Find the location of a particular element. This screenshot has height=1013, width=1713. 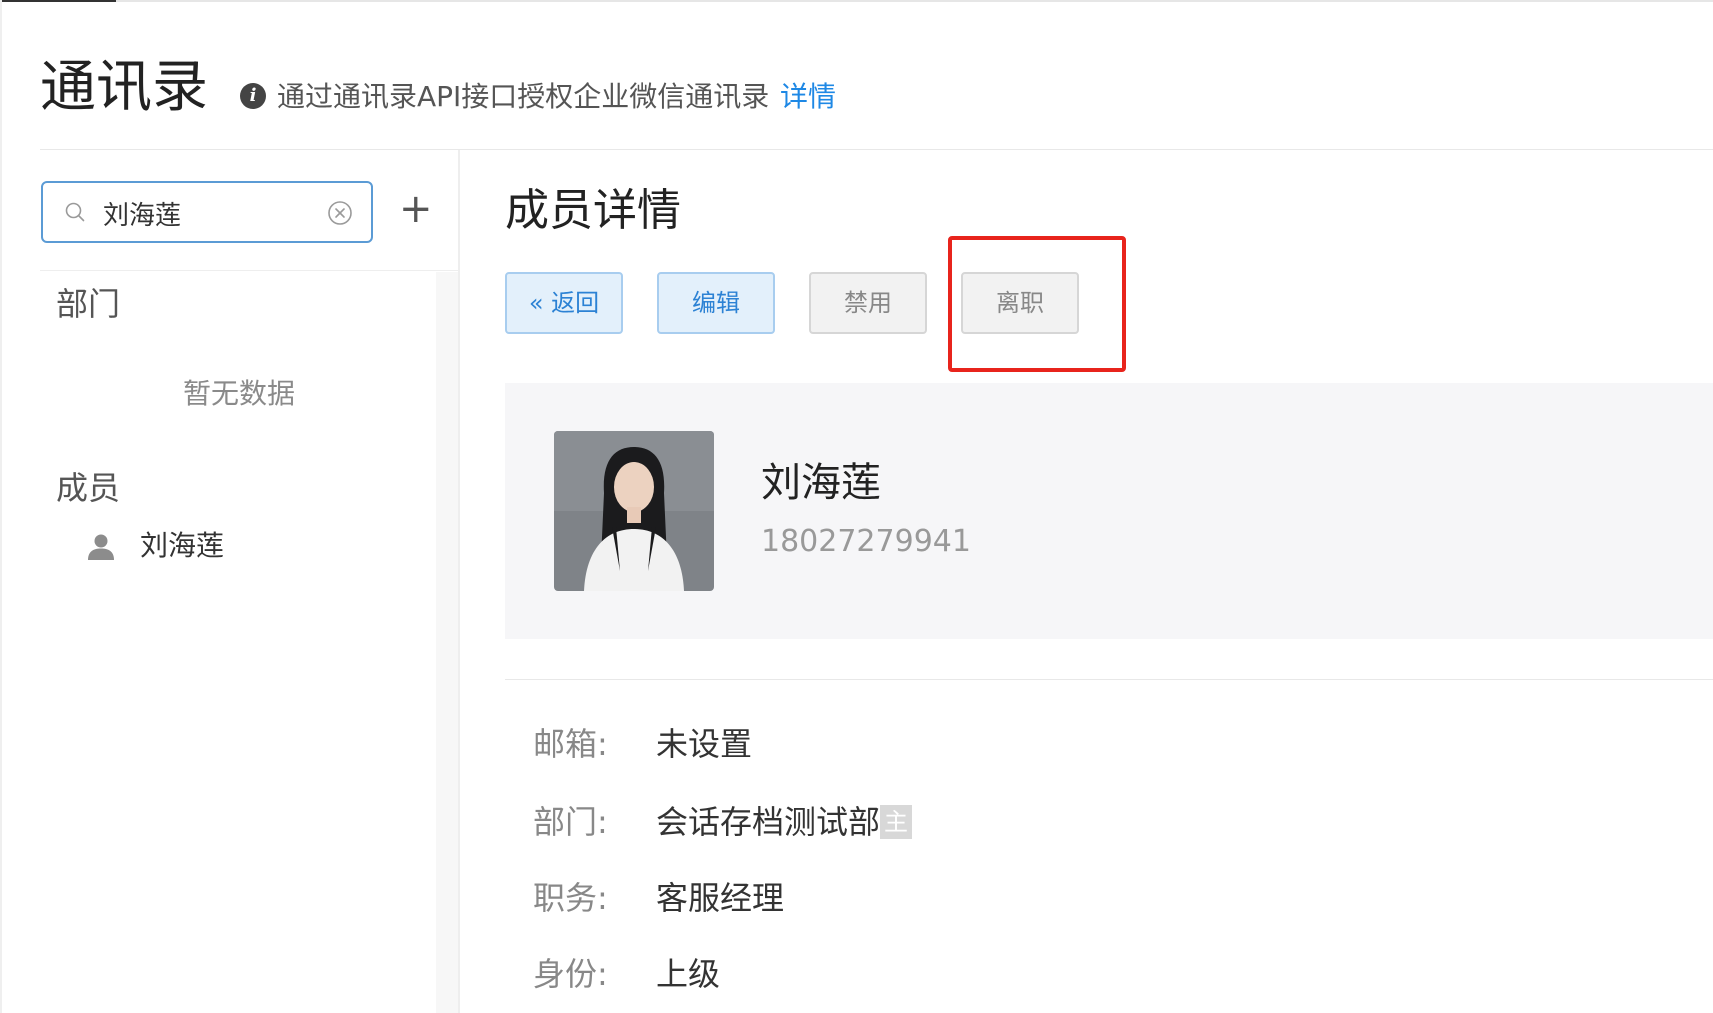

edit-button: 编辑 is located at coordinates (716, 303).